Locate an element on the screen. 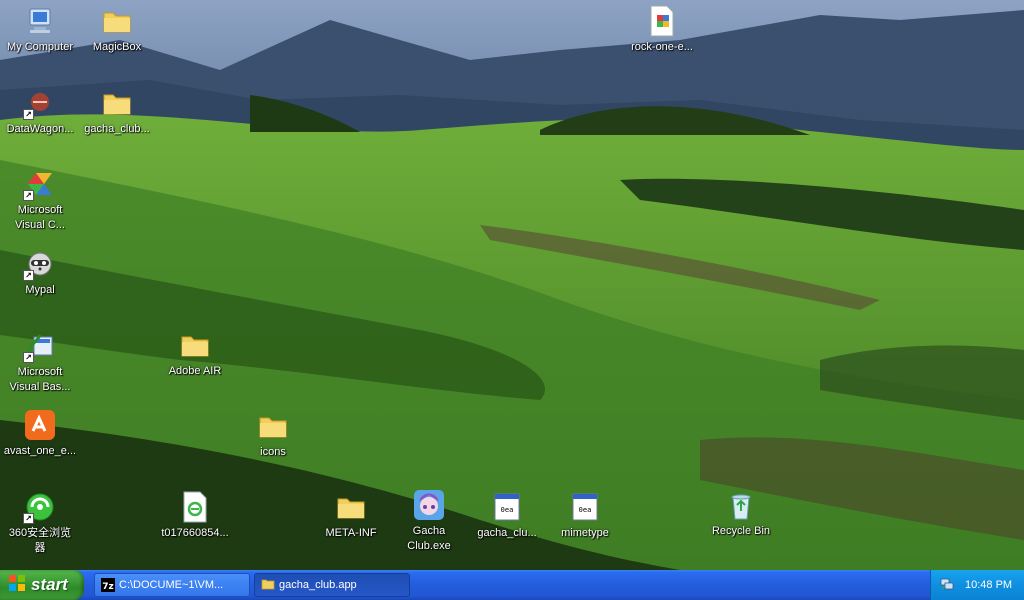  magicbox-label: MagicBox is located at coordinates (117, 47).